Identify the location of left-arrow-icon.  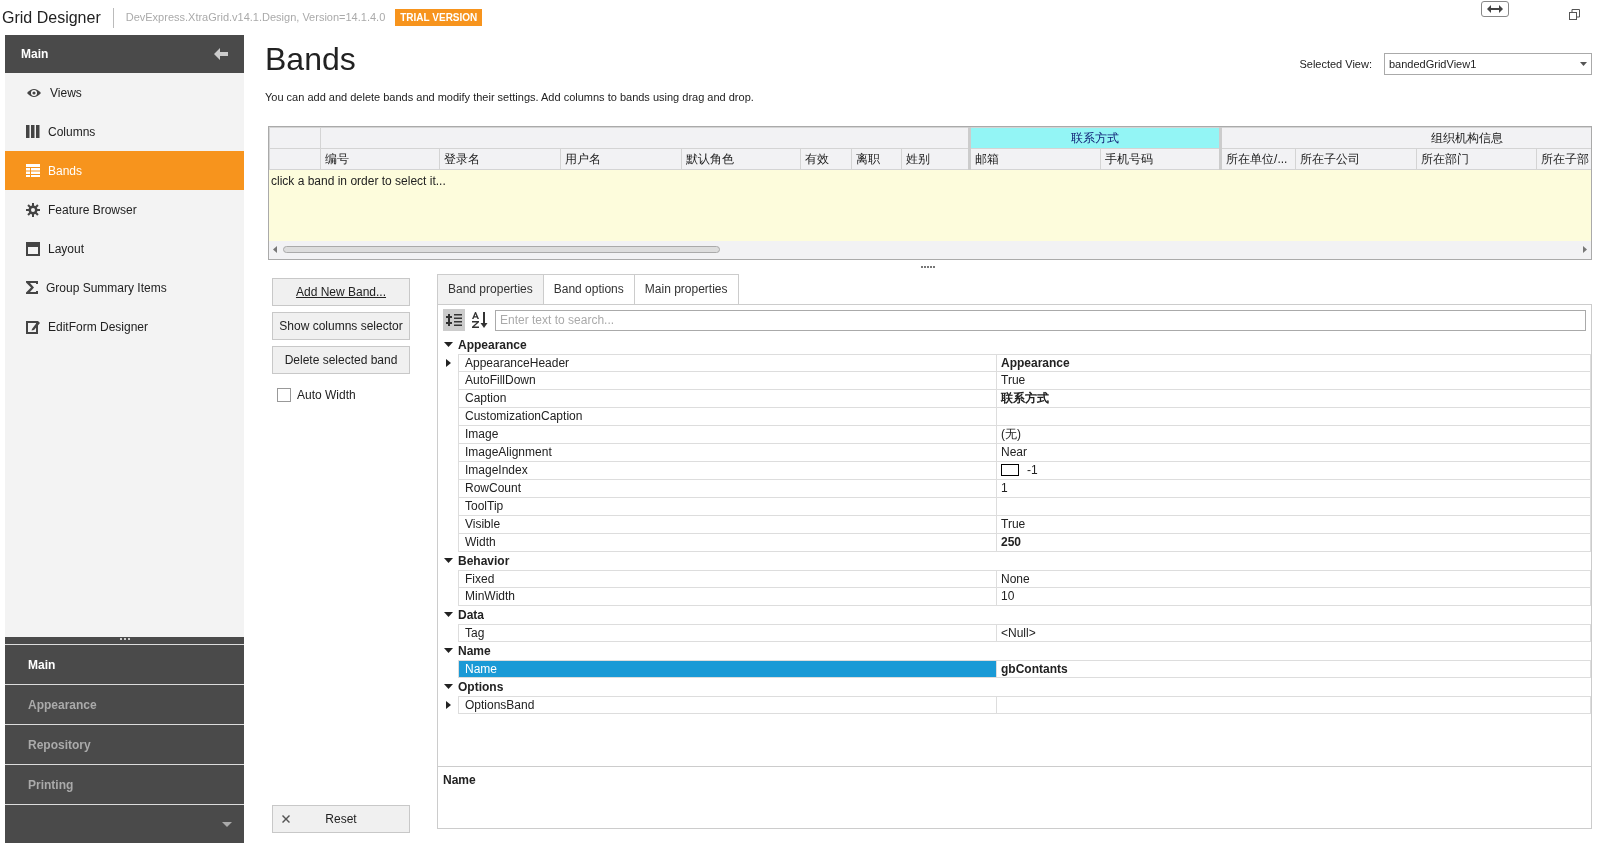
(275, 249).